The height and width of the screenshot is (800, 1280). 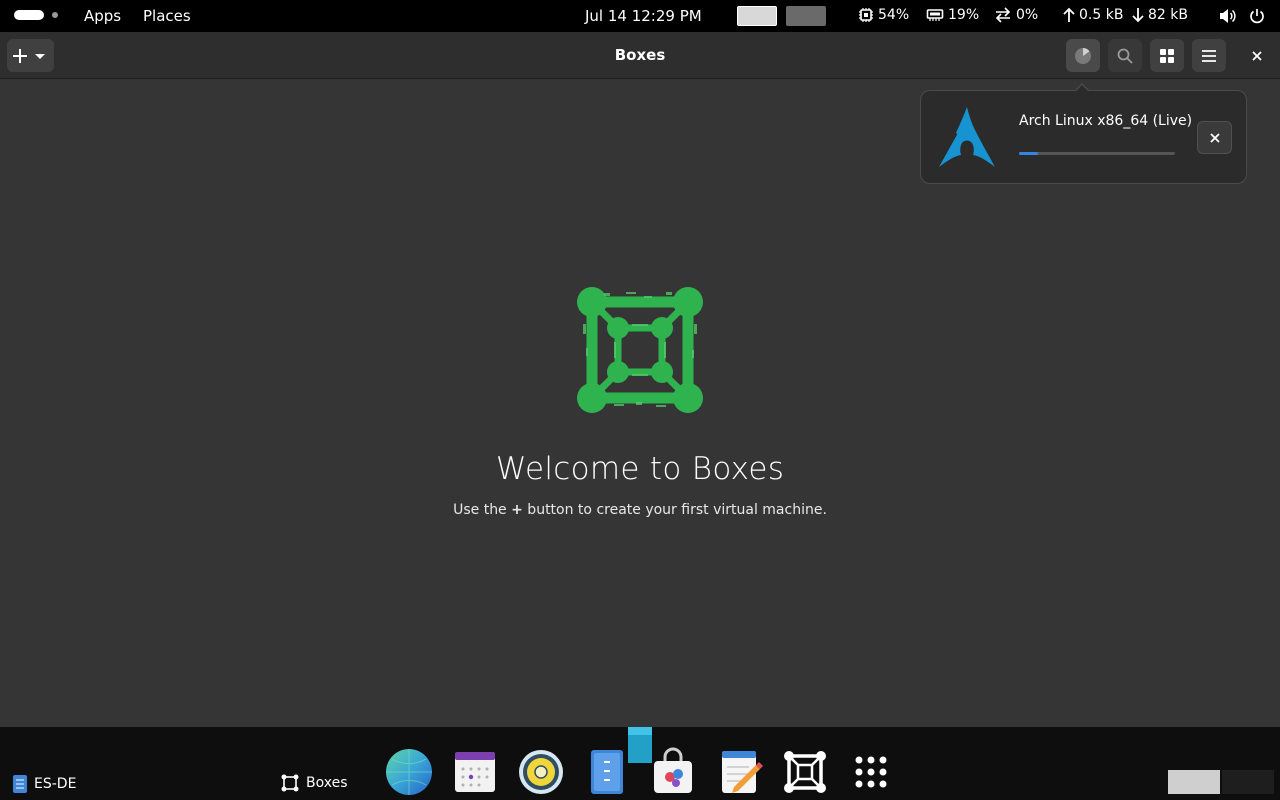 I want to click on view-toggle-button, so click(x=1167, y=55).